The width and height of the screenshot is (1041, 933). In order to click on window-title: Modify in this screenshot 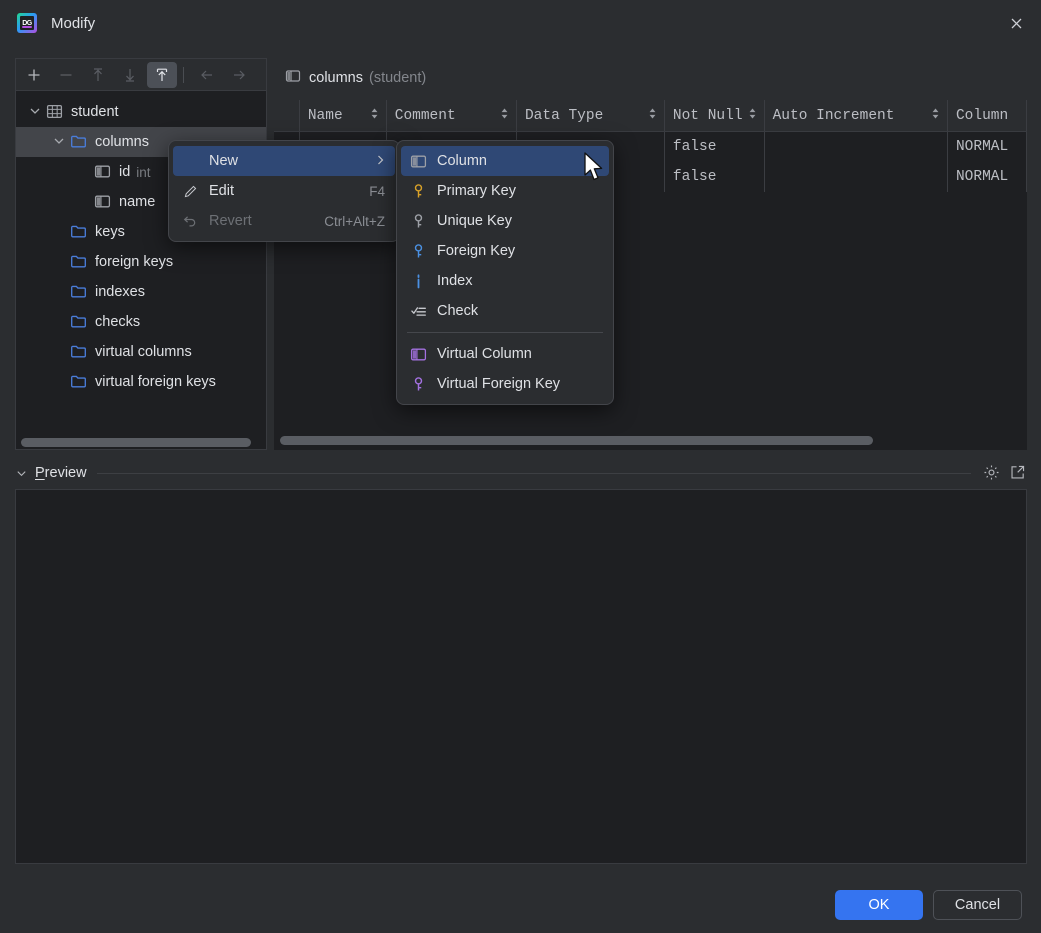, I will do `click(73, 23)`.